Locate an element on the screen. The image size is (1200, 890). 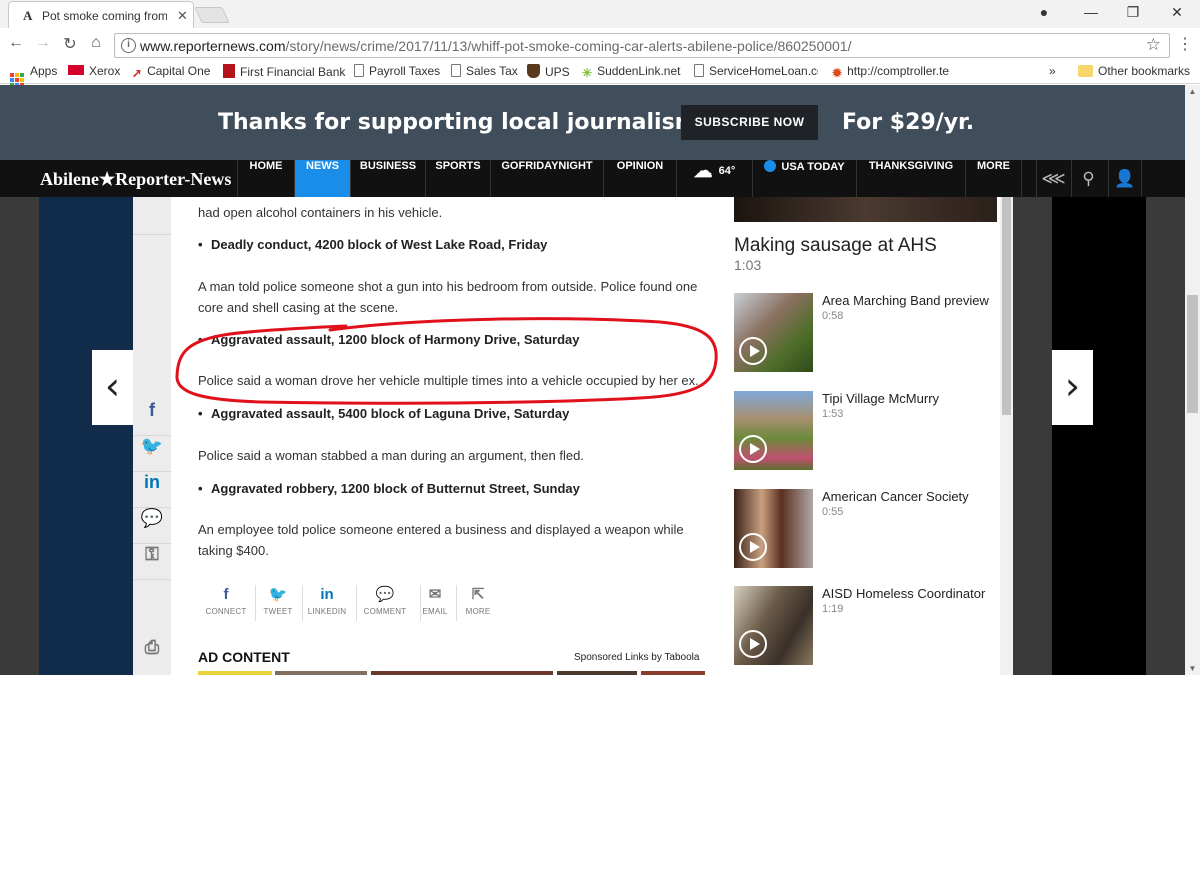
bookmark-xerox: Xerox is located at coordinates (94, 71).